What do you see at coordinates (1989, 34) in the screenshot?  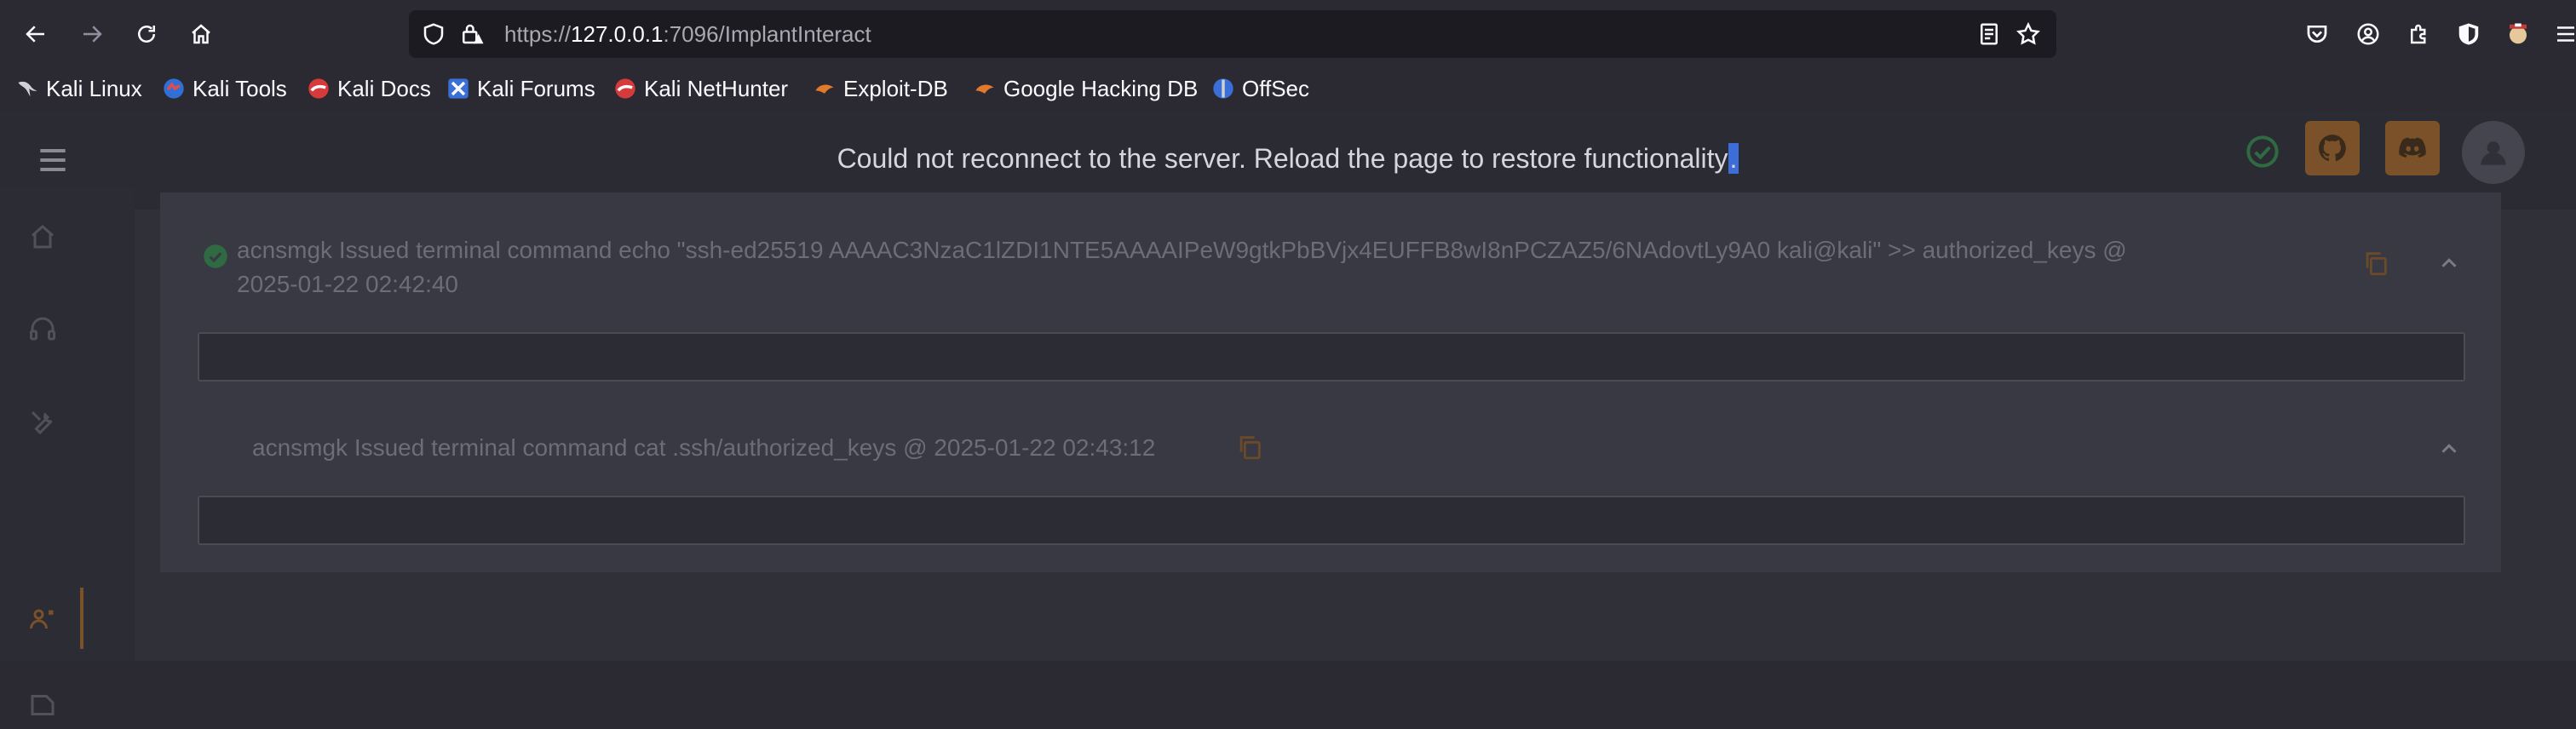 I see `reader-view-icon` at bounding box center [1989, 34].